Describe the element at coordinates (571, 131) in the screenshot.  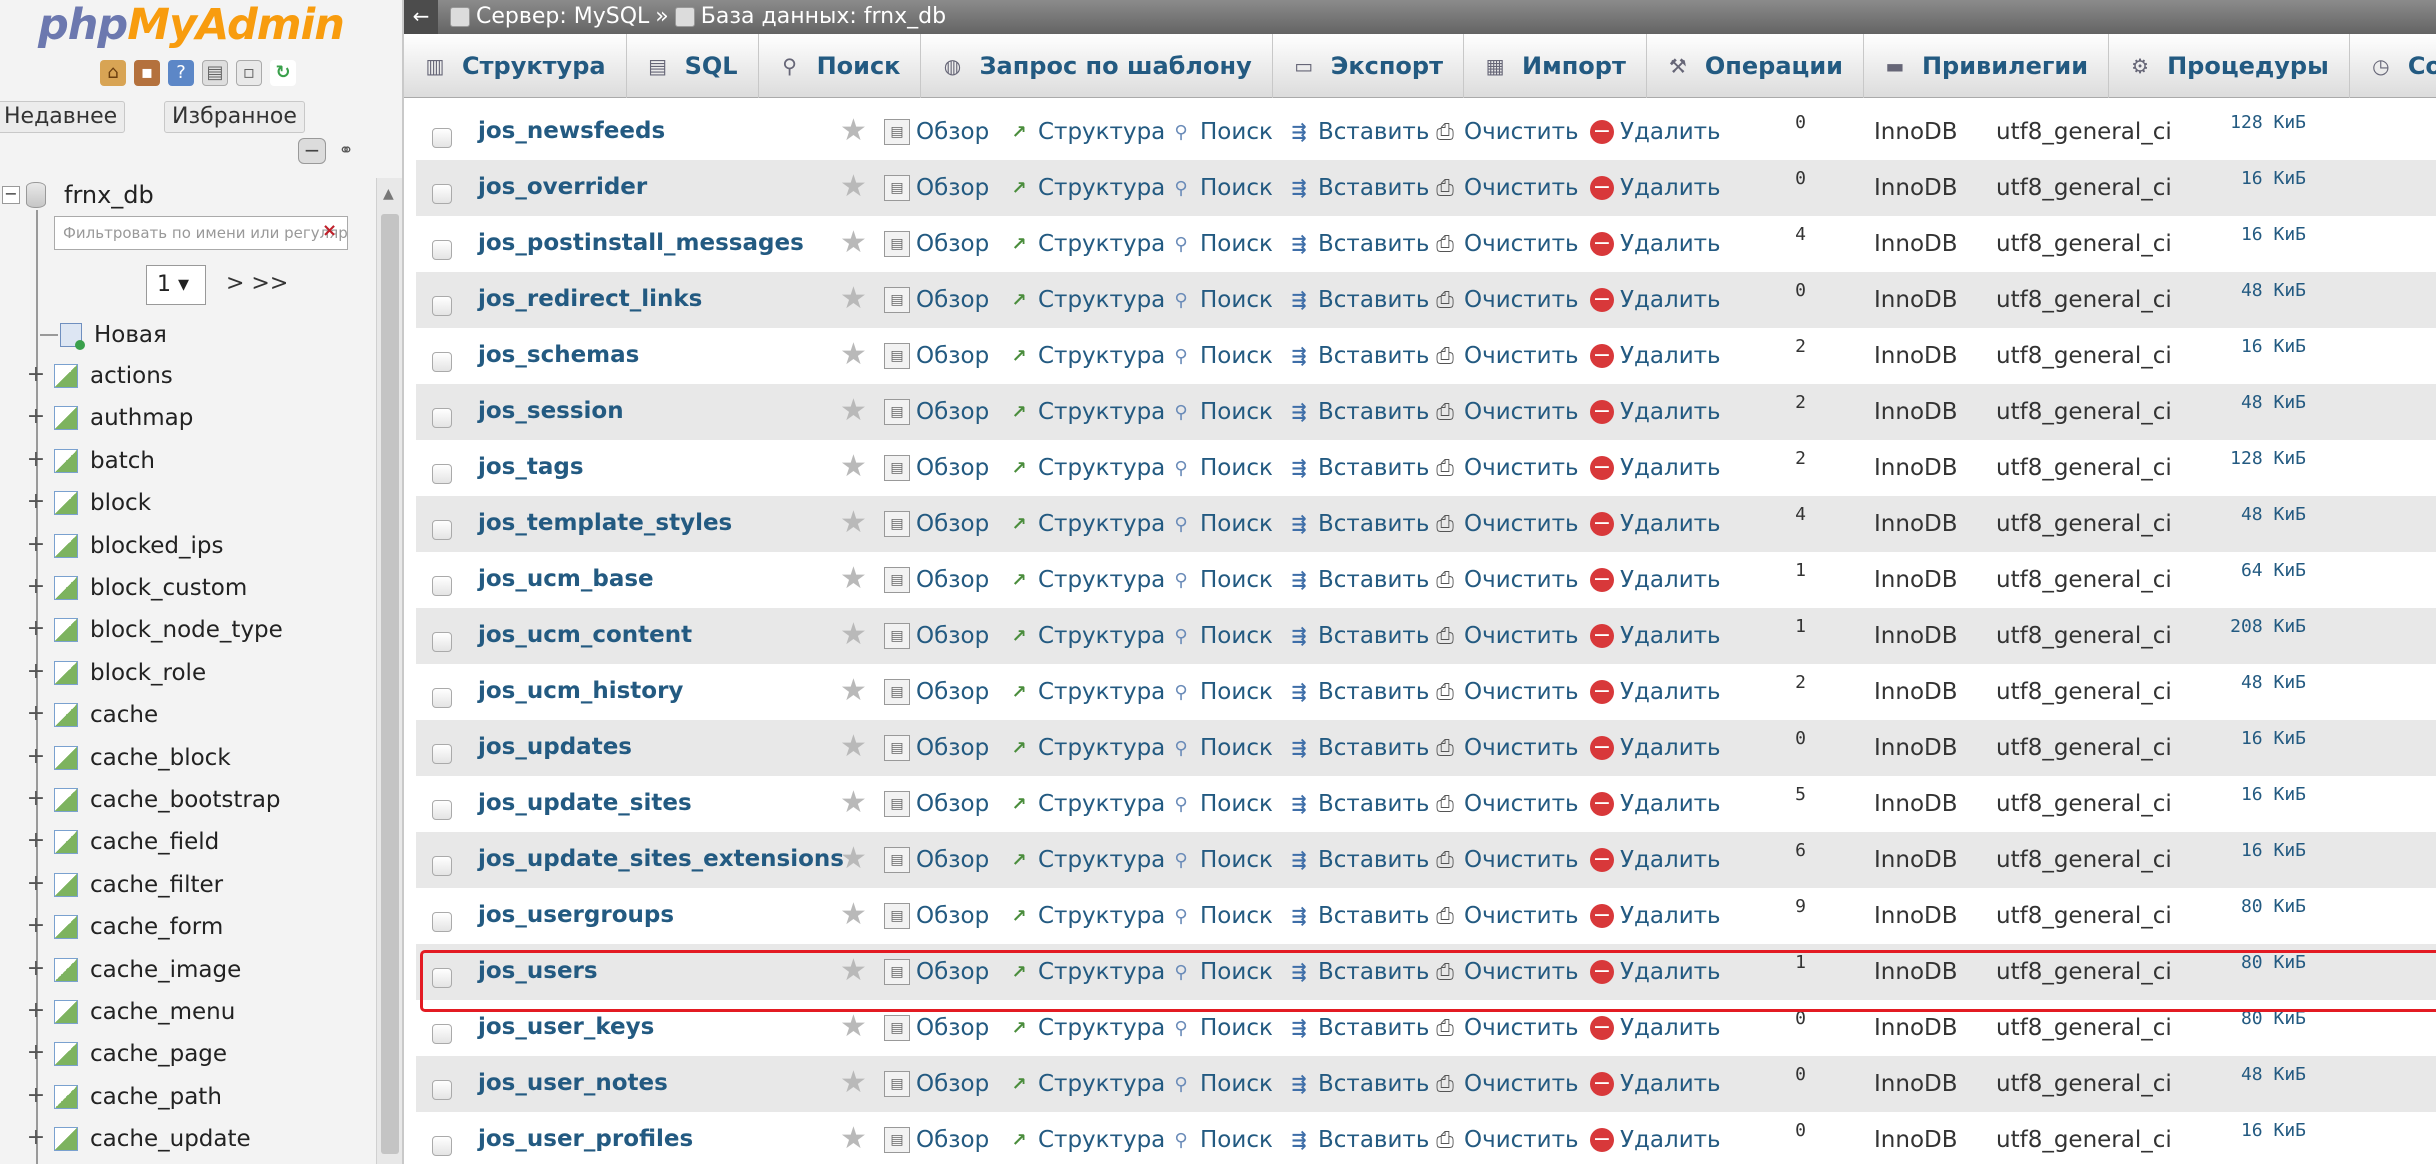
I see `table-name-link: jos_newsfeeds` at that location.